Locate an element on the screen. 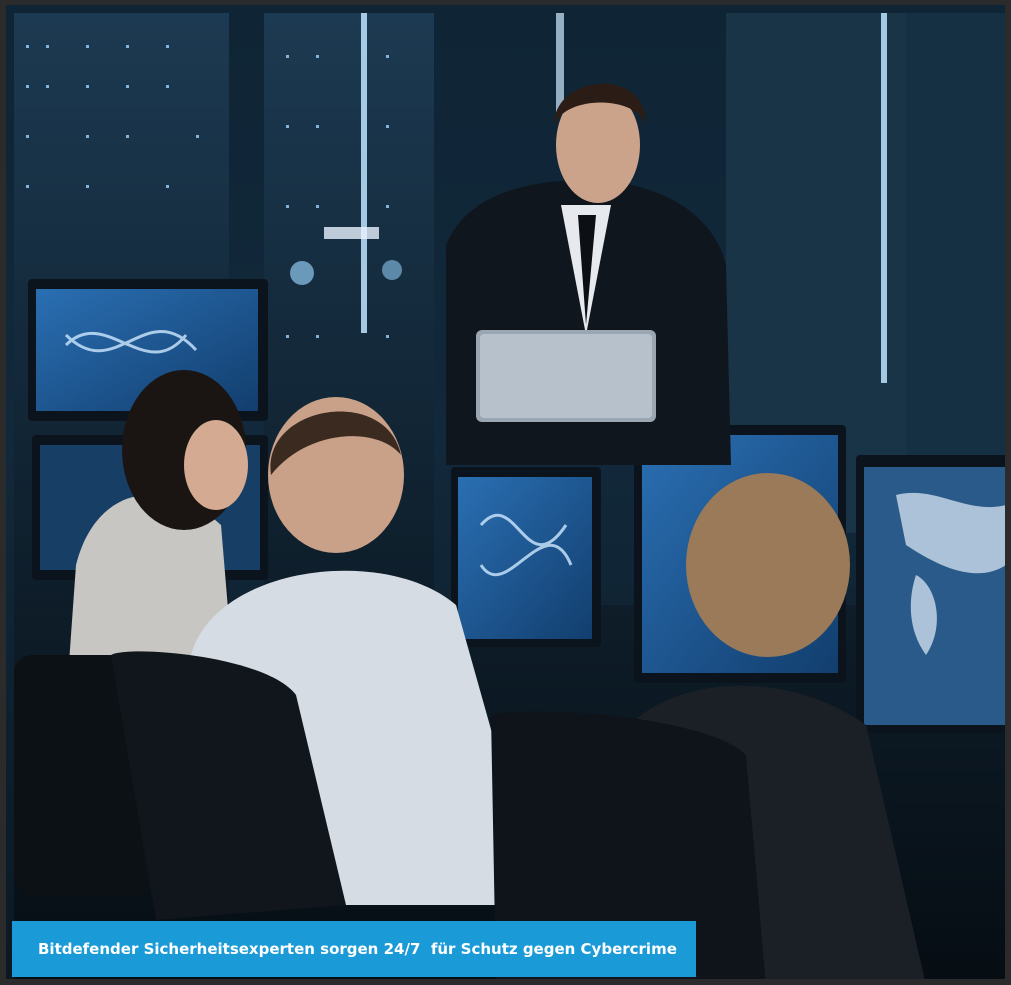 The width and height of the screenshot is (1011, 985). standing-man is located at coordinates (588, 274).